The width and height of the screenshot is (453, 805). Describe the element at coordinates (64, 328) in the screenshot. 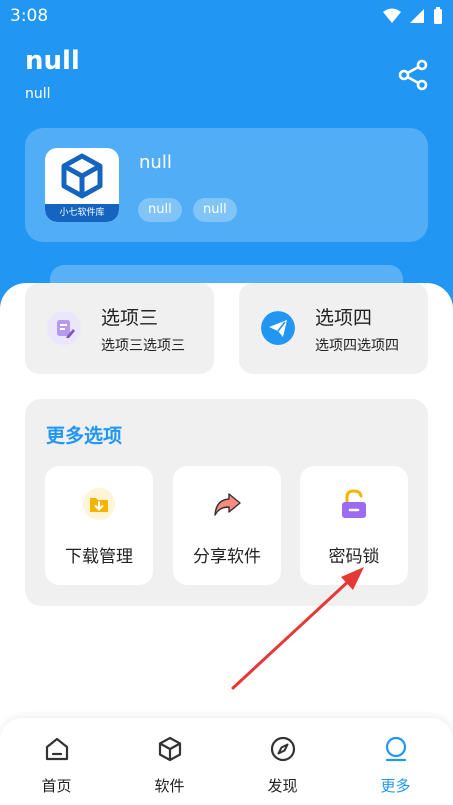

I see `edit-icon` at that location.